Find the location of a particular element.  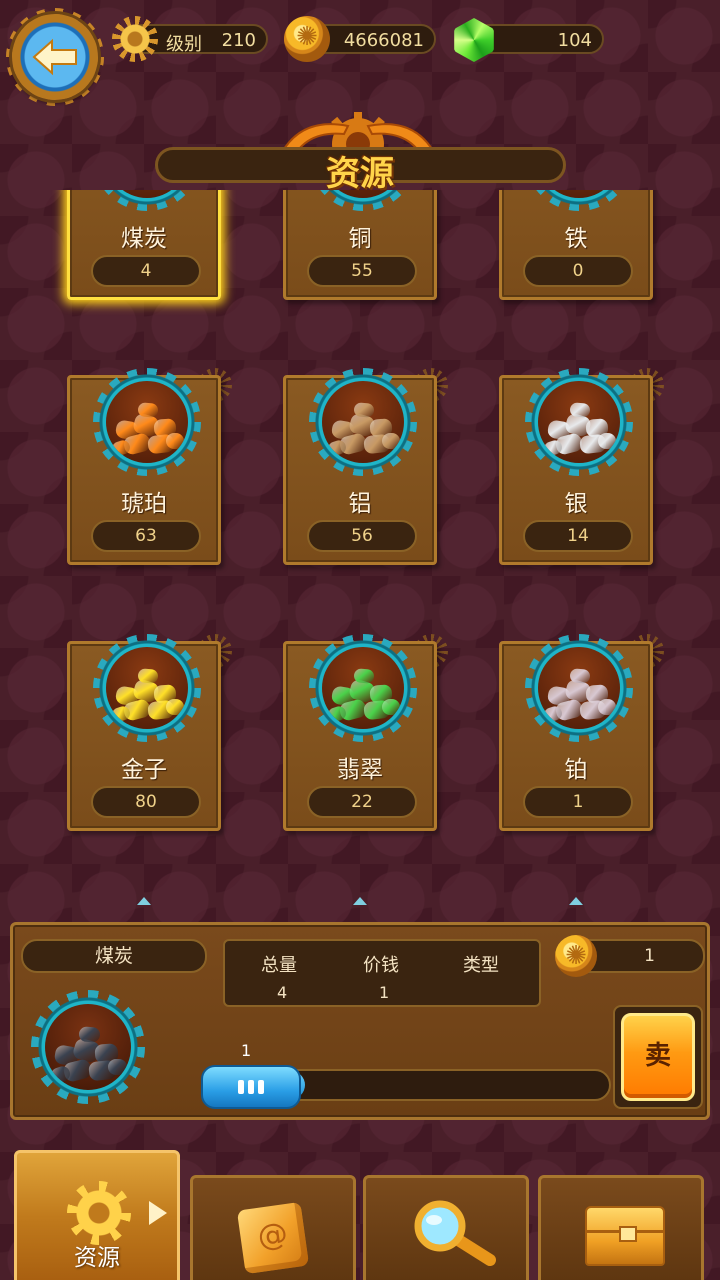

resource-count: 4 is located at coordinates (146, 271).